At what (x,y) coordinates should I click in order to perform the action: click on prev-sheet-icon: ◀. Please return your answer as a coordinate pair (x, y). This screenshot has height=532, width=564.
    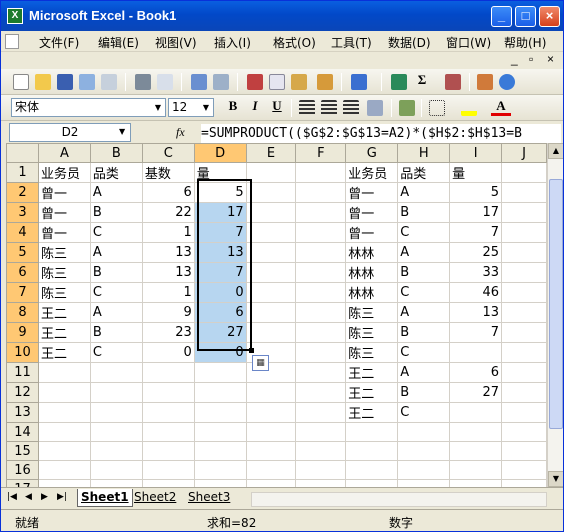
    Looking at the image, I should click on (28, 497).